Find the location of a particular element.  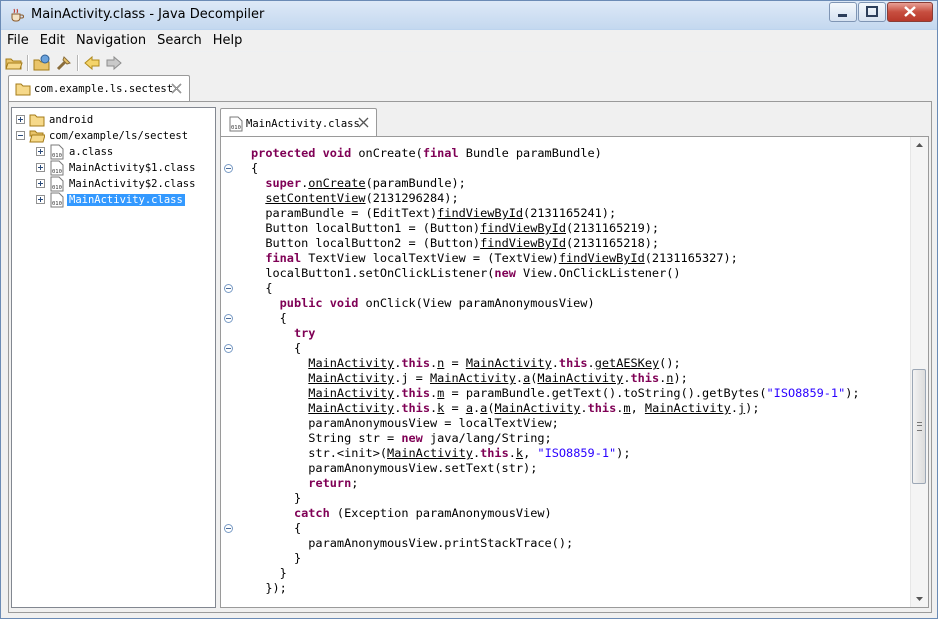

toolbar is located at coordinates (469, 63).